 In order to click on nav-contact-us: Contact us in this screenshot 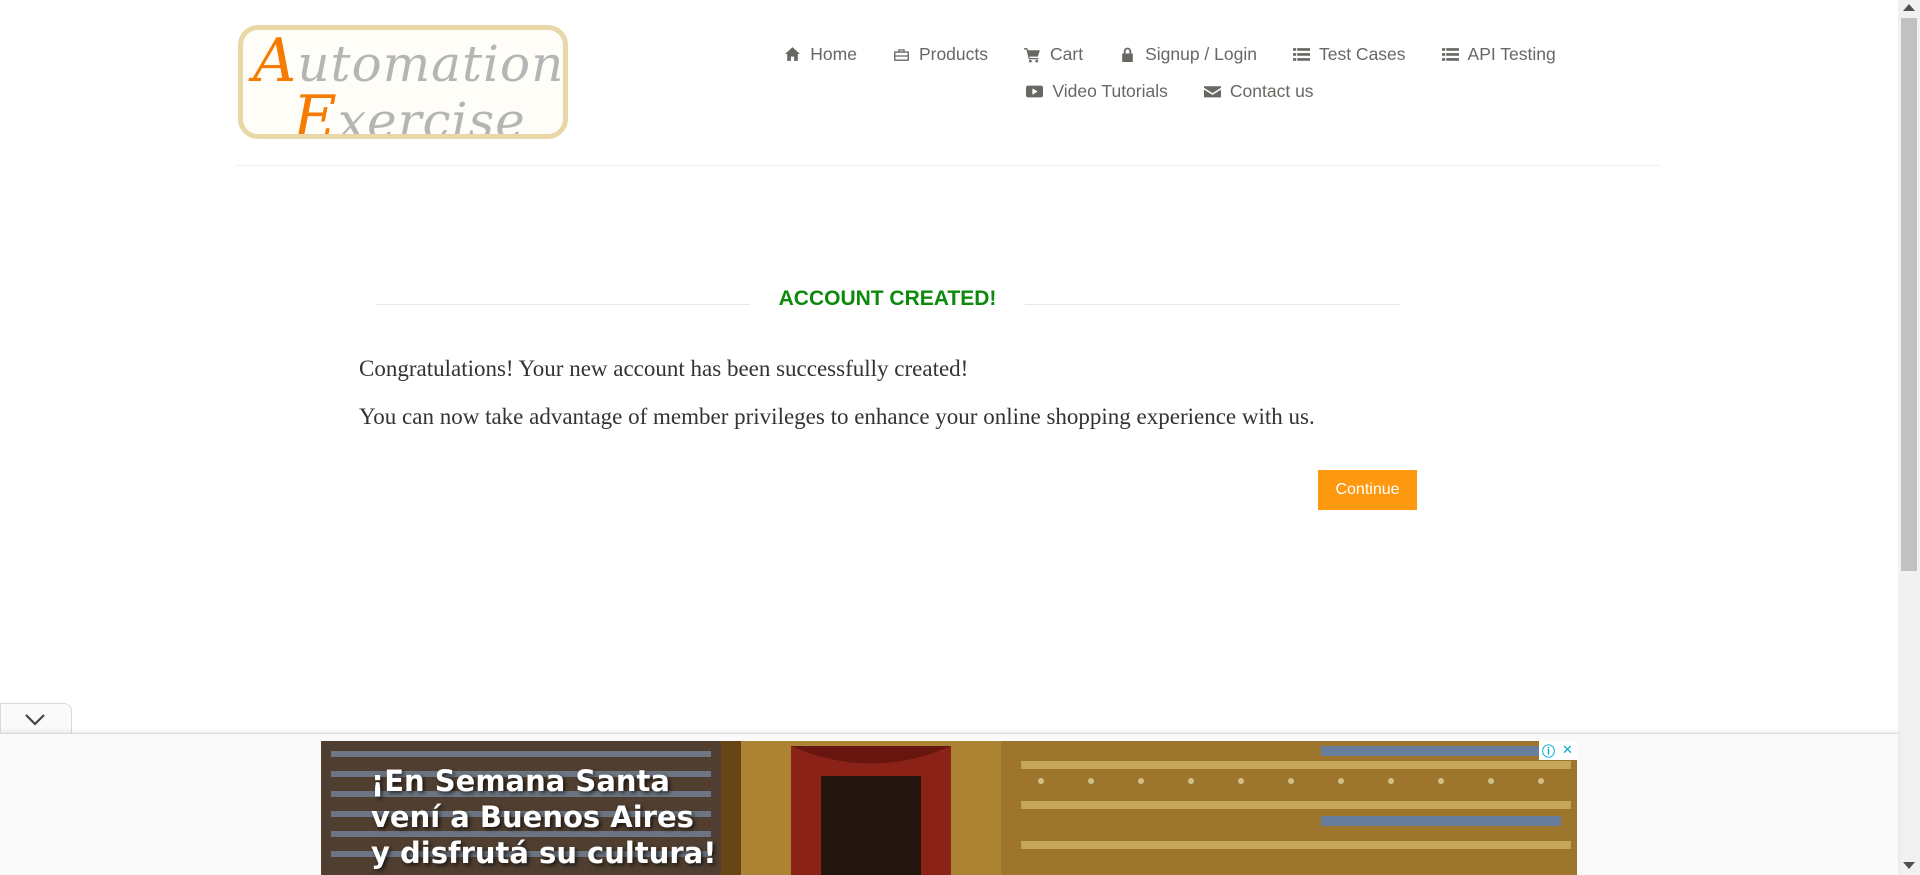, I will do `click(1258, 91)`.